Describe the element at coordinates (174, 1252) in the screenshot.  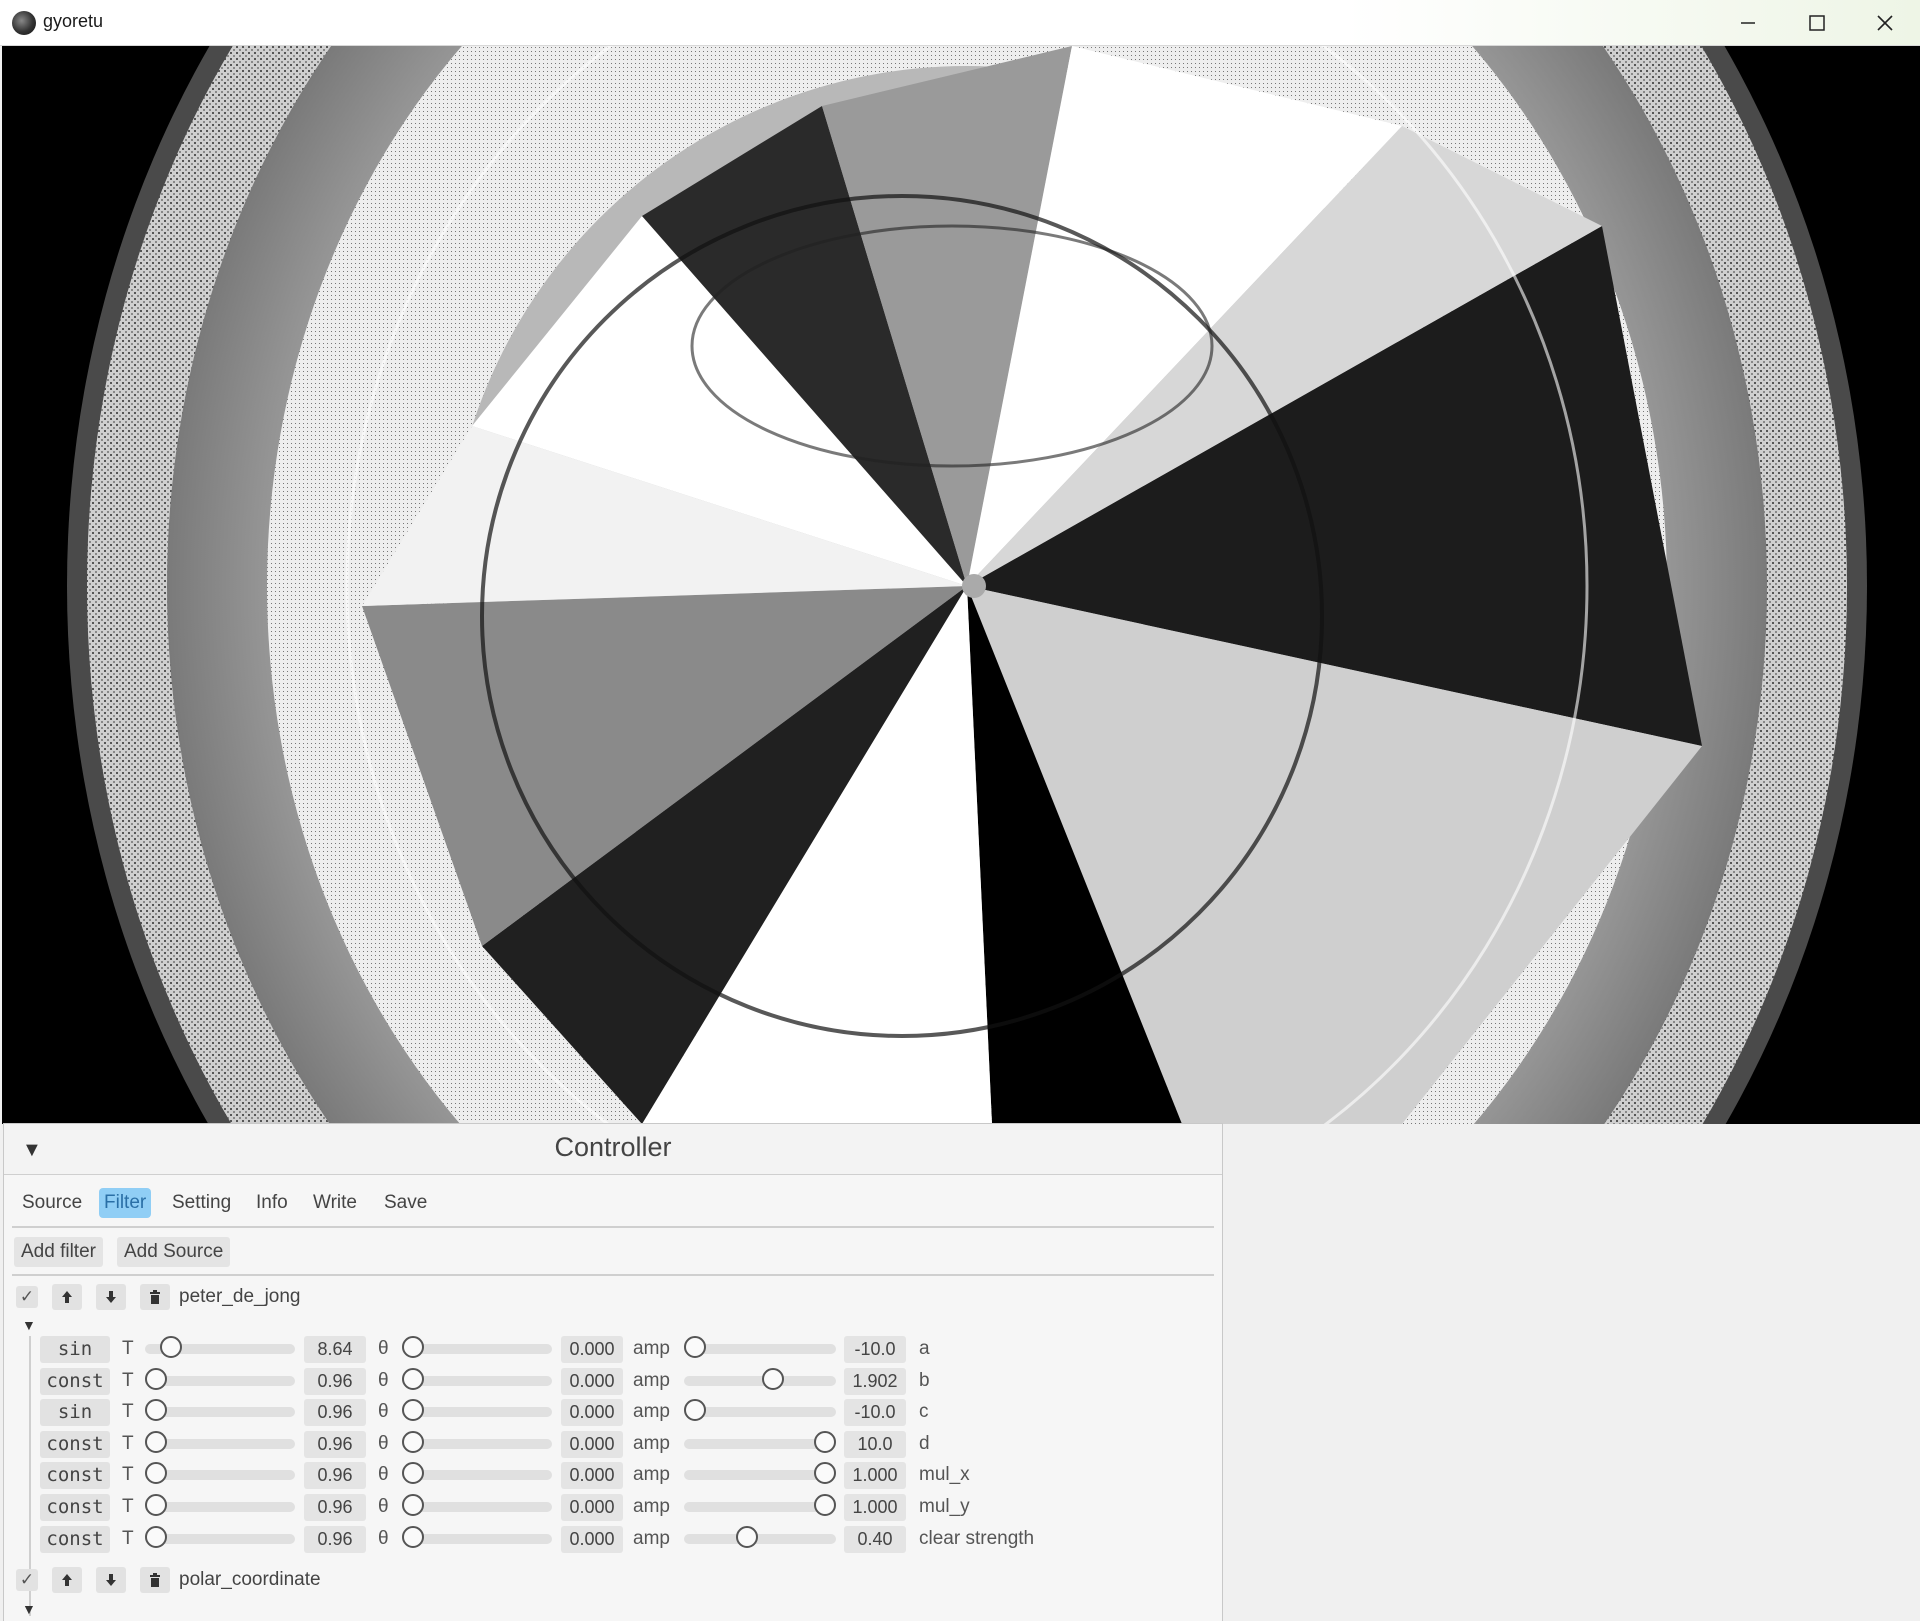
I see `add-source-button: Add Source` at that location.